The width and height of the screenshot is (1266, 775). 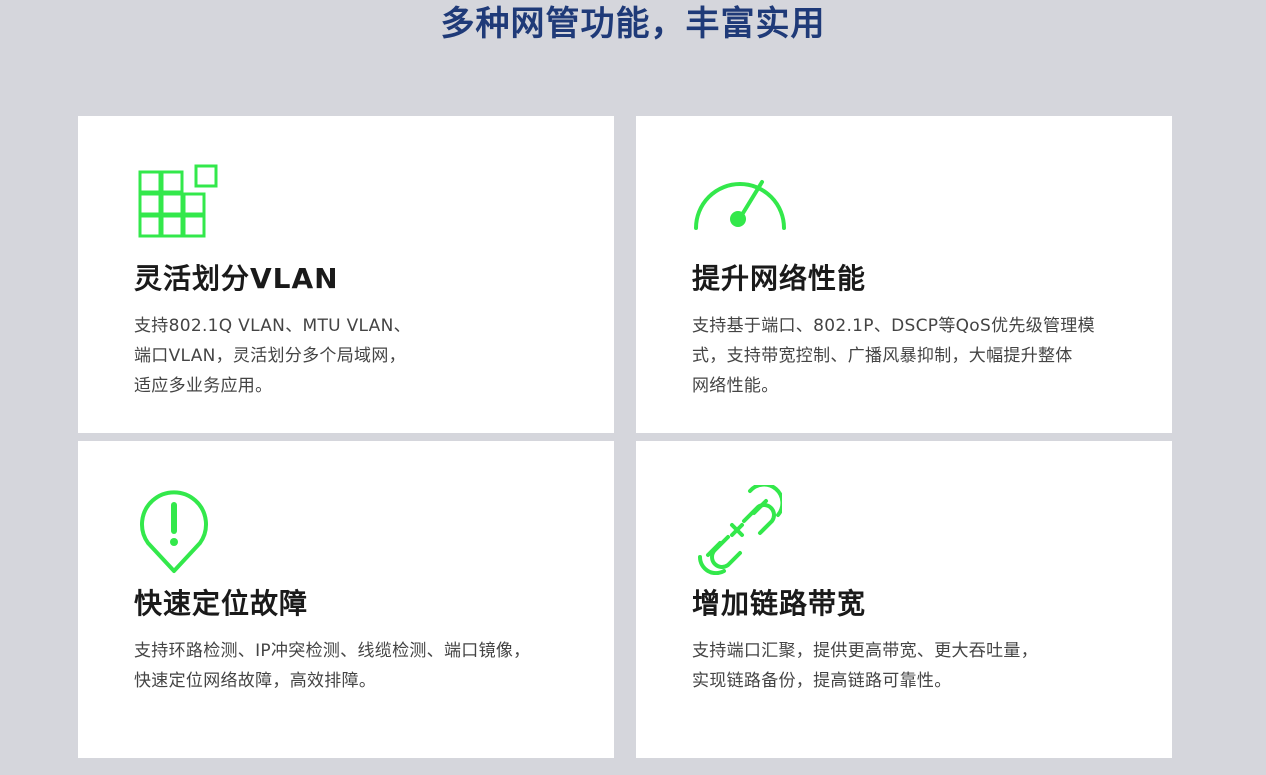 I want to click on page-title: 多种网管功能，丰富实用, so click(x=633, y=24).